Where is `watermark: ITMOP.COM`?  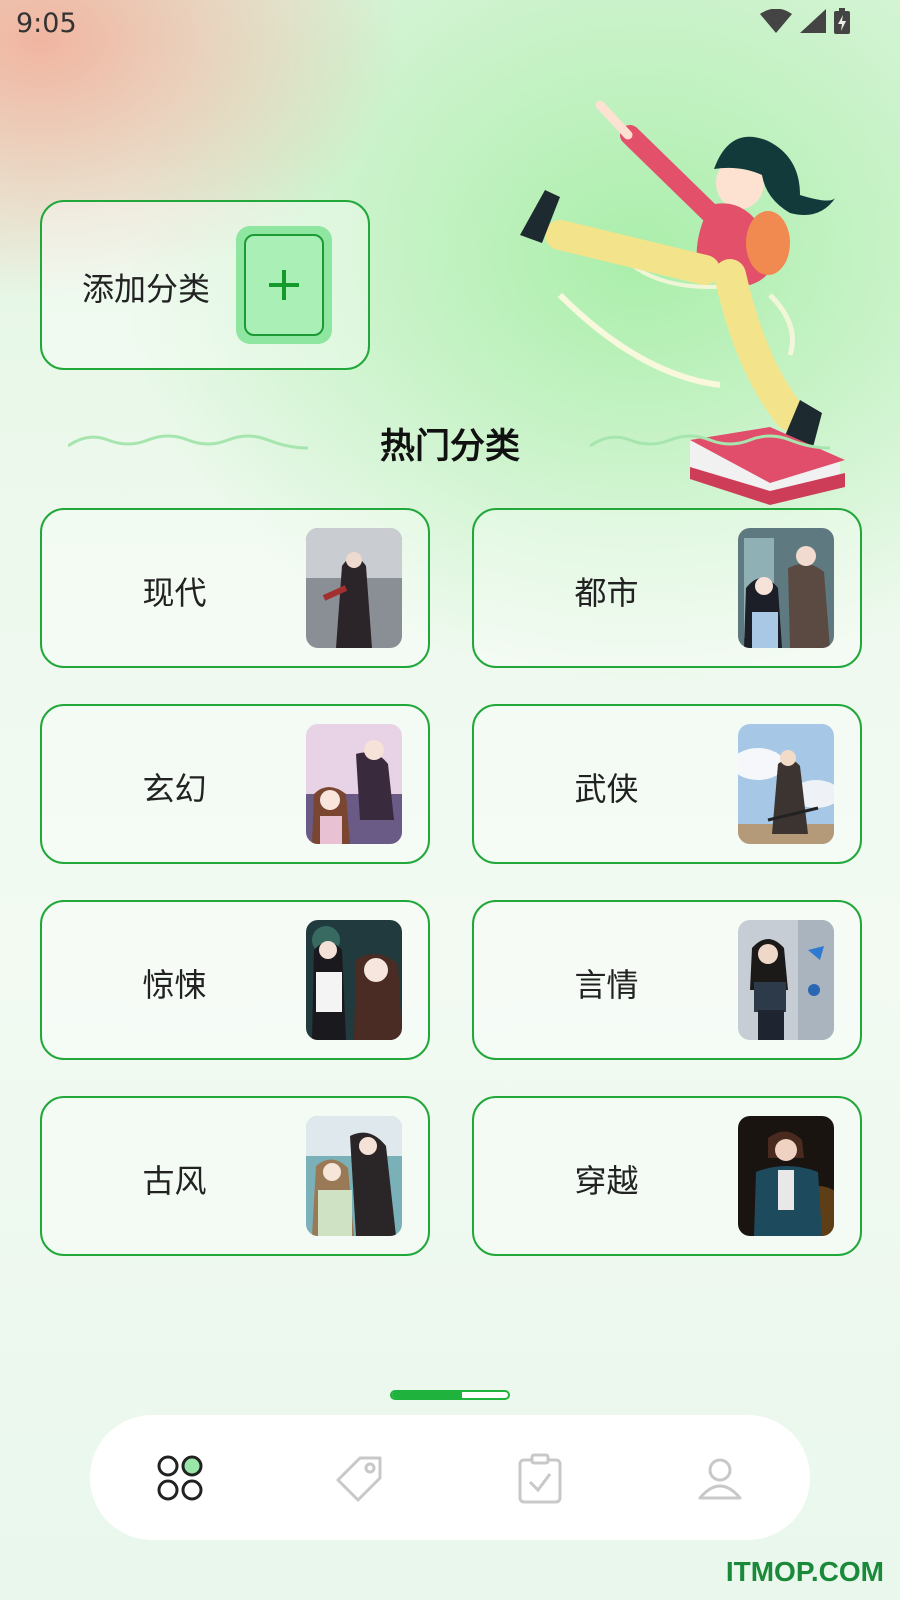
watermark: ITMOP.COM is located at coordinates (804, 1571).